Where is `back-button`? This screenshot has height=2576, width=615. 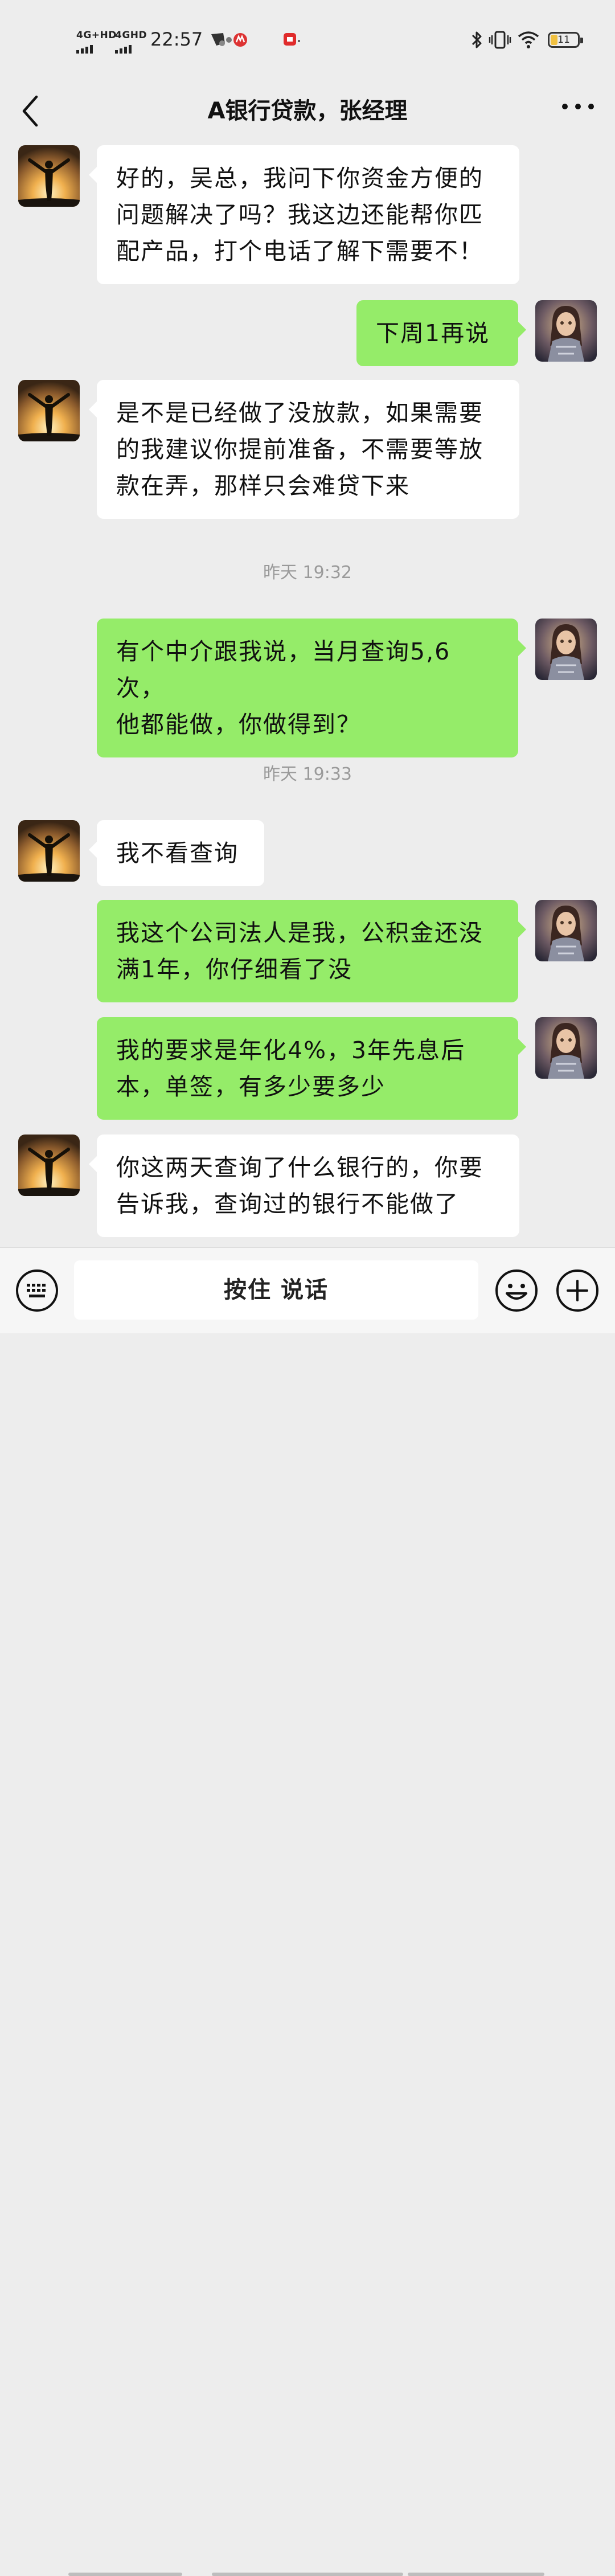
back-button is located at coordinates (36, 111).